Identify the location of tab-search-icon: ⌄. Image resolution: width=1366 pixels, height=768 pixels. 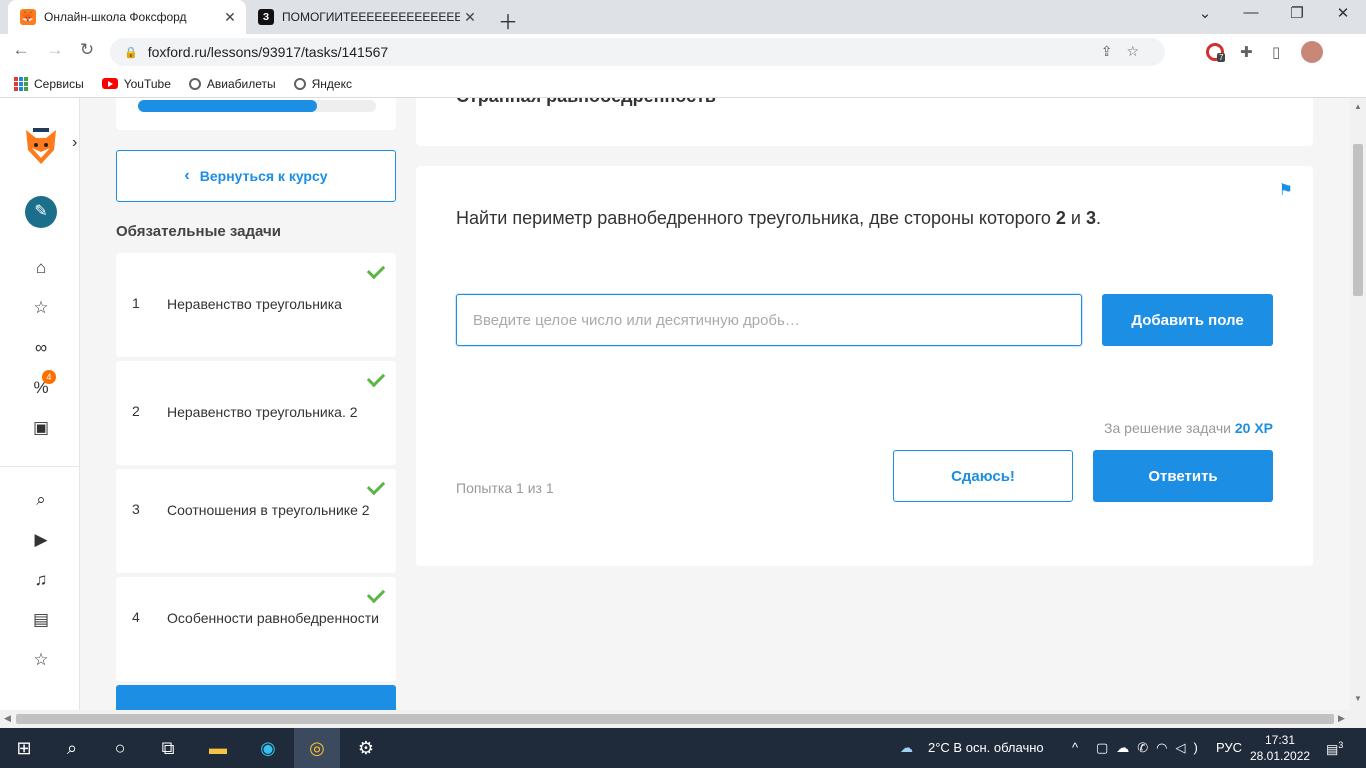
(1205, 13).